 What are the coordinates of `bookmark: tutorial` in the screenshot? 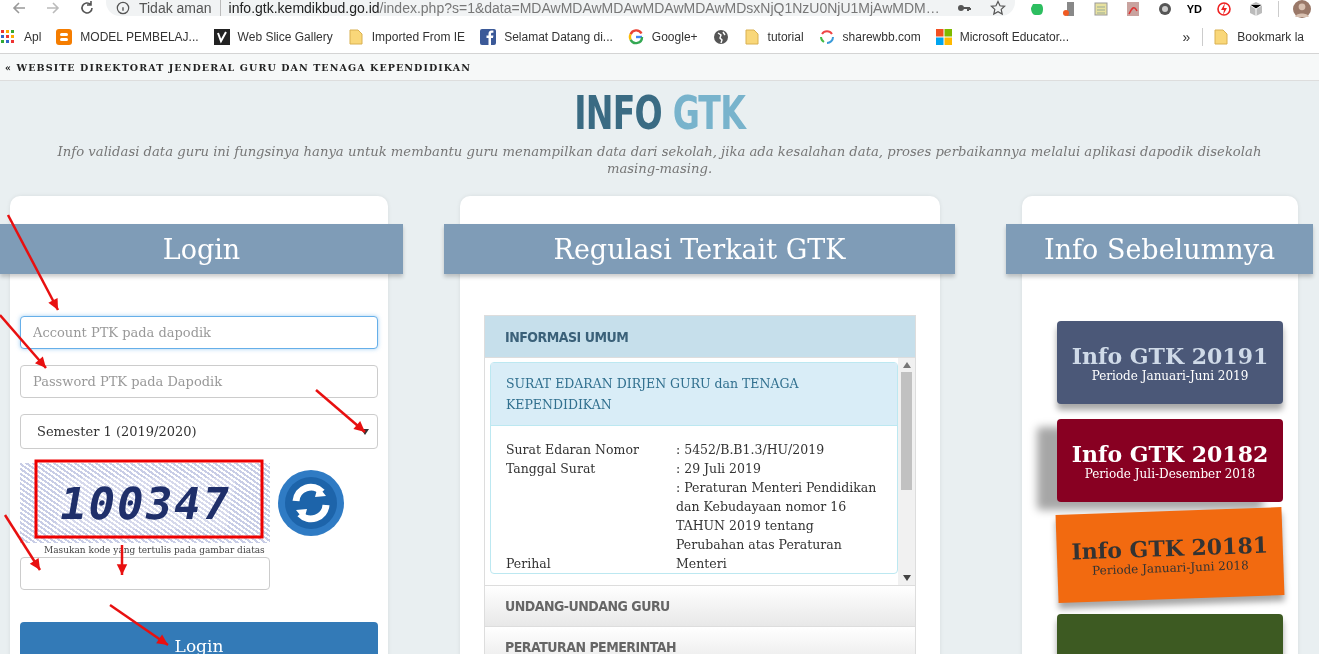 It's located at (778, 36).